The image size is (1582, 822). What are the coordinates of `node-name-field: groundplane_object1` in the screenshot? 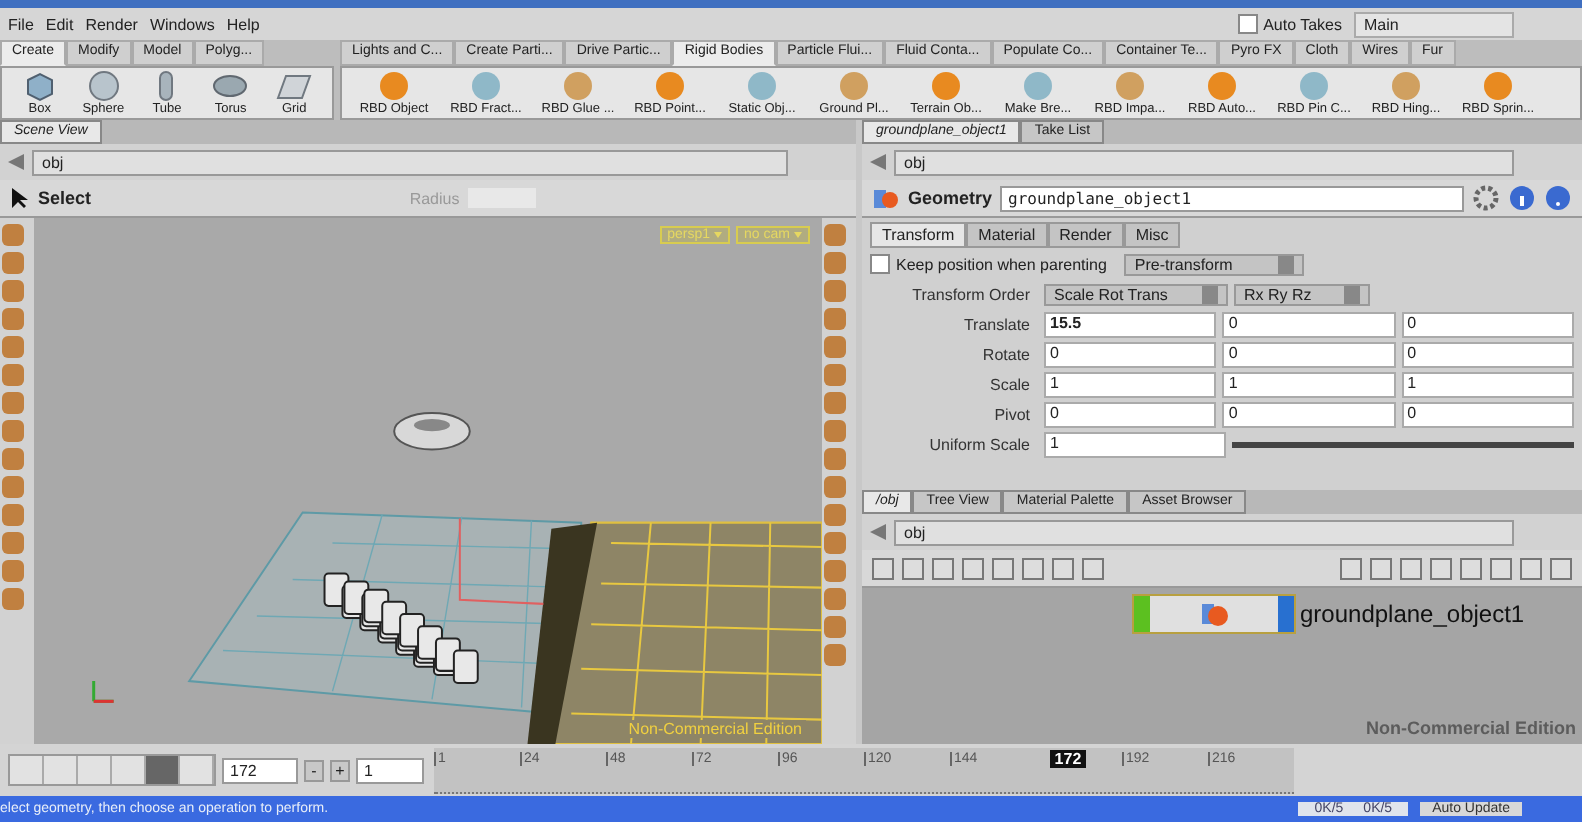 It's located at (1232, 198).